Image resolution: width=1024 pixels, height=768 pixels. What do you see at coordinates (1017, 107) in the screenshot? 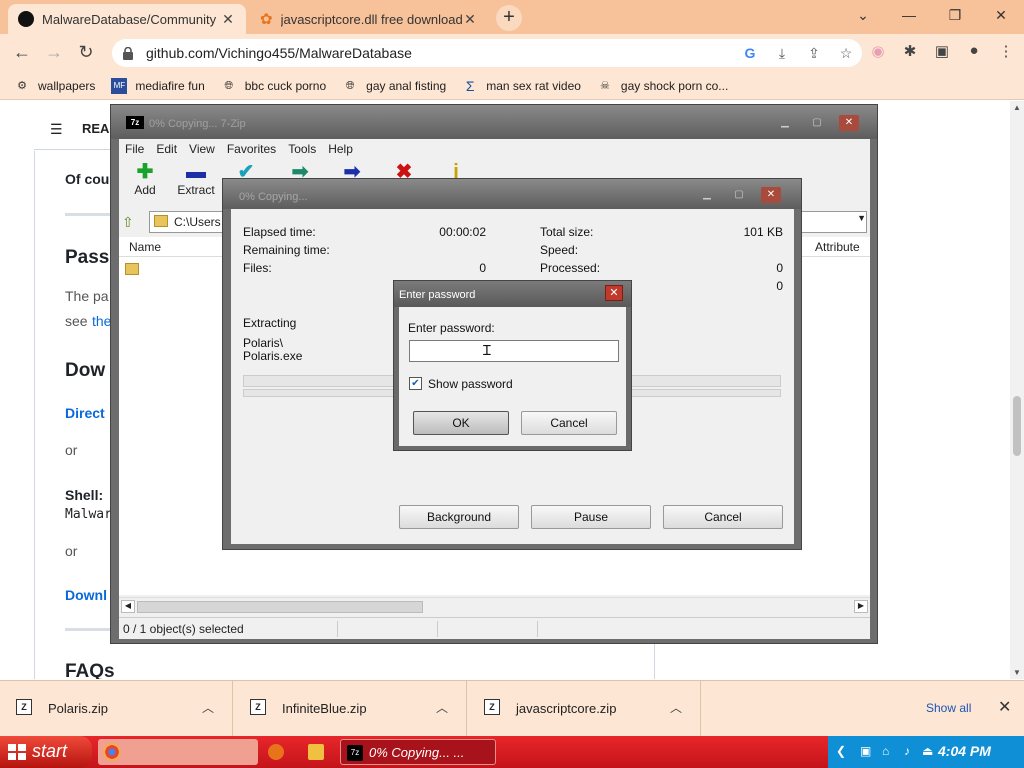
I see `scroll-up-icon: ▲` at bounding box center [1017, 107].